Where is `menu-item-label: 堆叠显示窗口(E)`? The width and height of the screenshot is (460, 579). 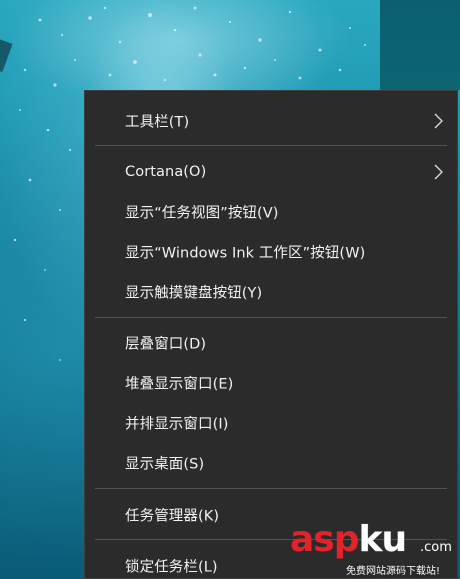
menu-item-label: 堆叠显示窗口(E) is located at coordinates (179, 384).